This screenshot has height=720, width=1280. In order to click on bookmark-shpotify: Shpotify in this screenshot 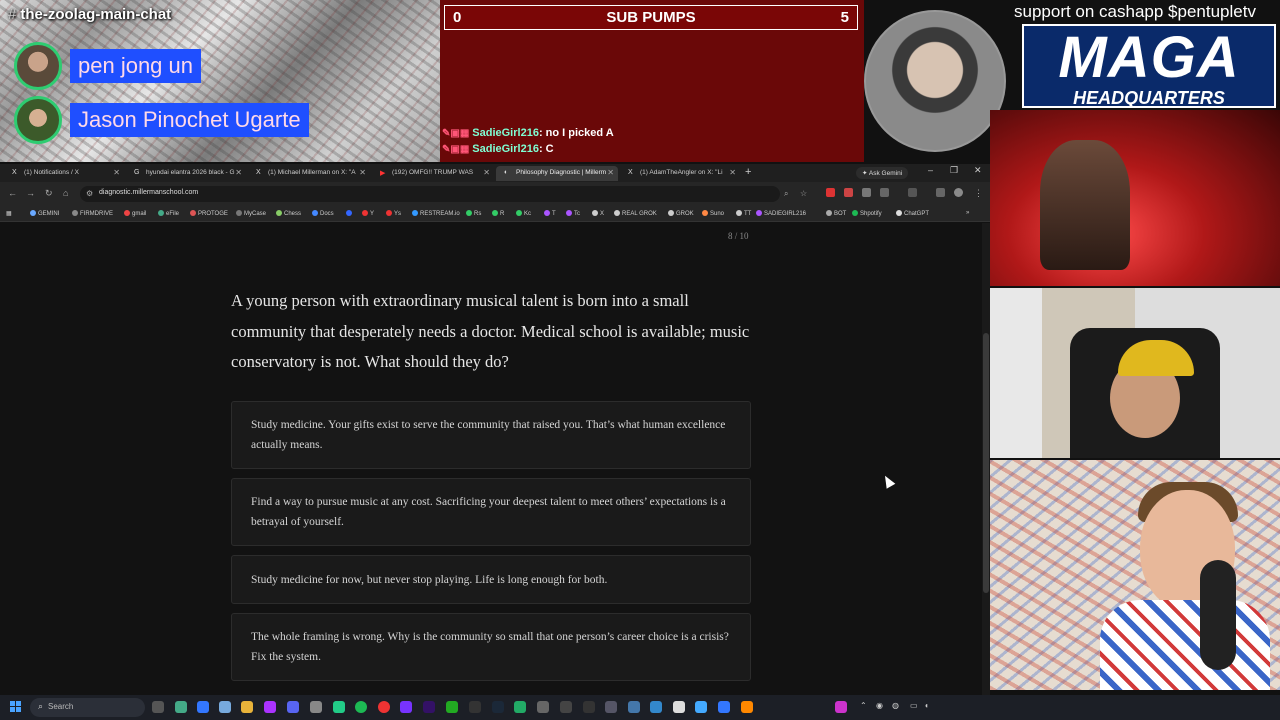, I will do `click(867, 213)`.